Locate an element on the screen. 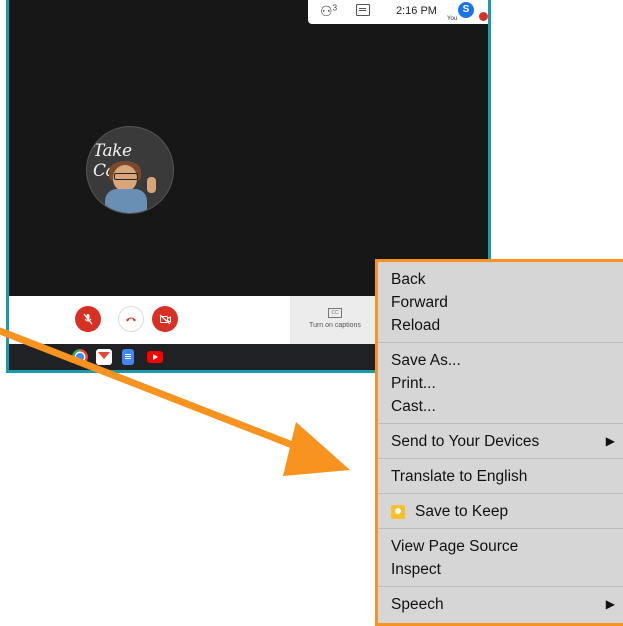 This screenshot has height=626, width=623. menu-item-translate: Translate to English is located at coordinates (500, 476).